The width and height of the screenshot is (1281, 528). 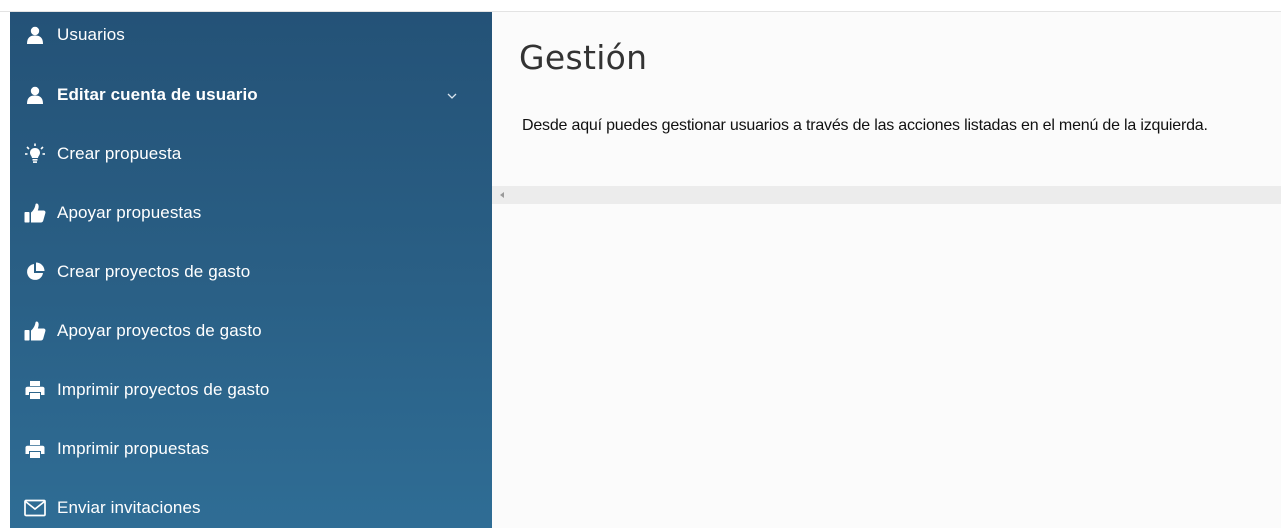 I want to click on sidebar-item-imprimir-propuestas: Imprimir propuestas, so click(x=251, y=449).